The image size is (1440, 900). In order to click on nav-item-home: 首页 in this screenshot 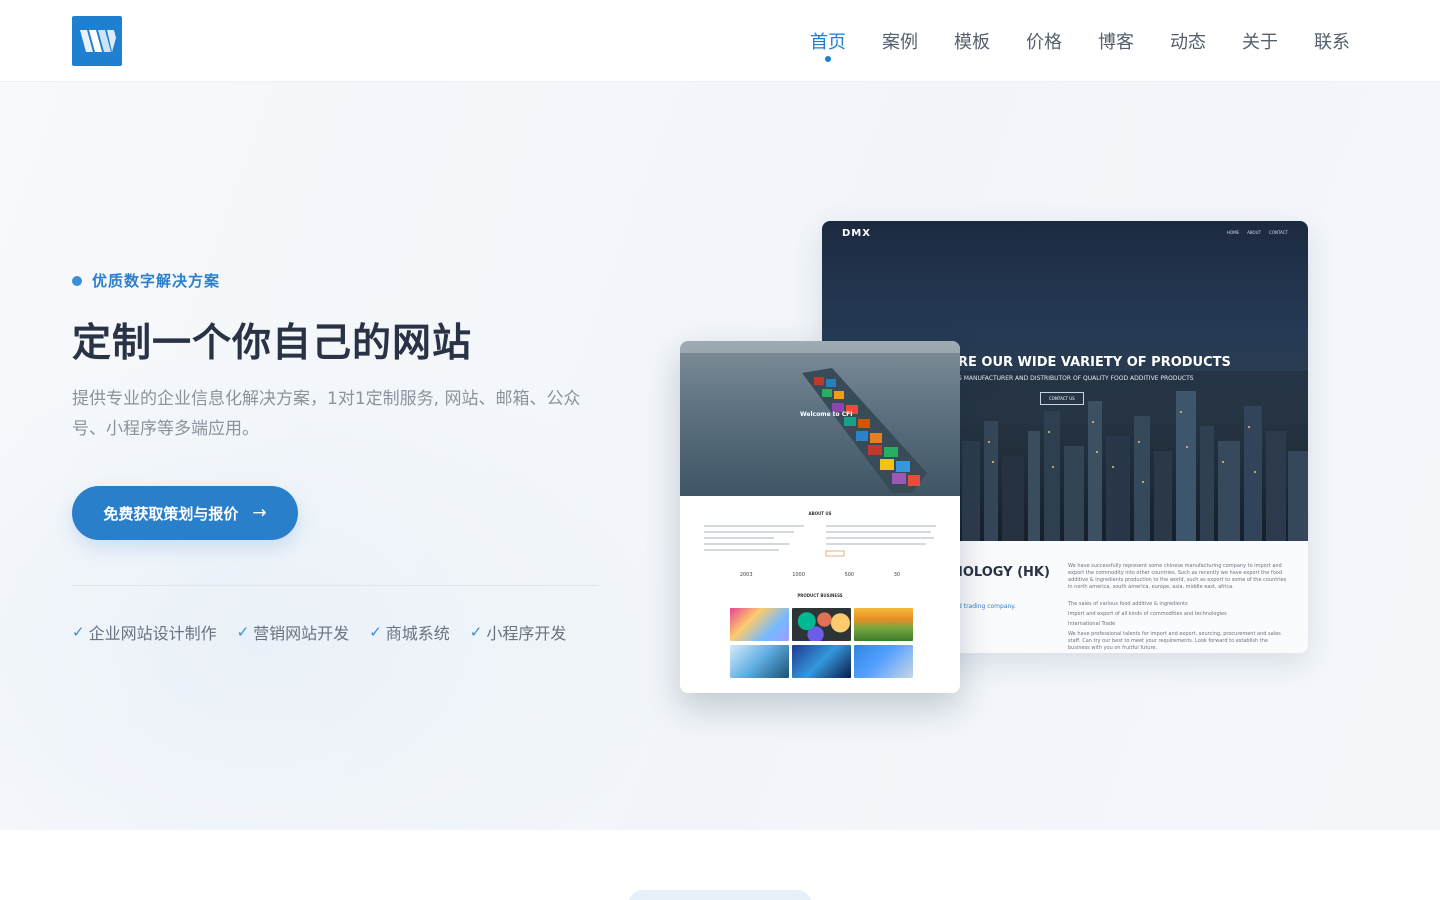, I will do `click(828, 45)`.